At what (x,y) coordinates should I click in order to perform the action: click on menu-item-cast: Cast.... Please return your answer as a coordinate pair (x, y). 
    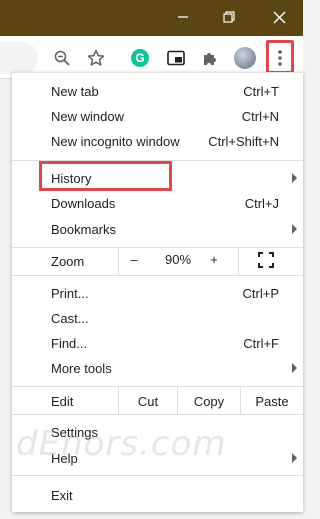
    Looking at the image, I should click on (157, 318).